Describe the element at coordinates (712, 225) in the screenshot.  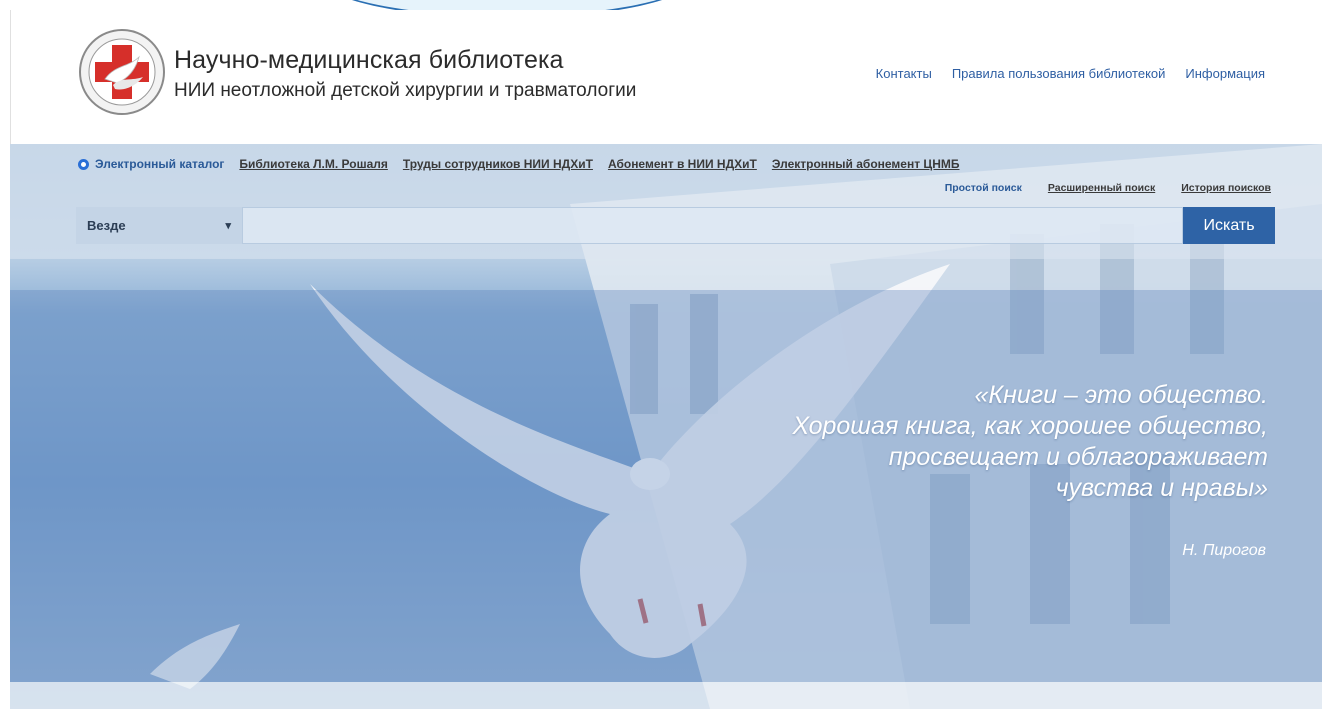
I see `search-input` at that location.